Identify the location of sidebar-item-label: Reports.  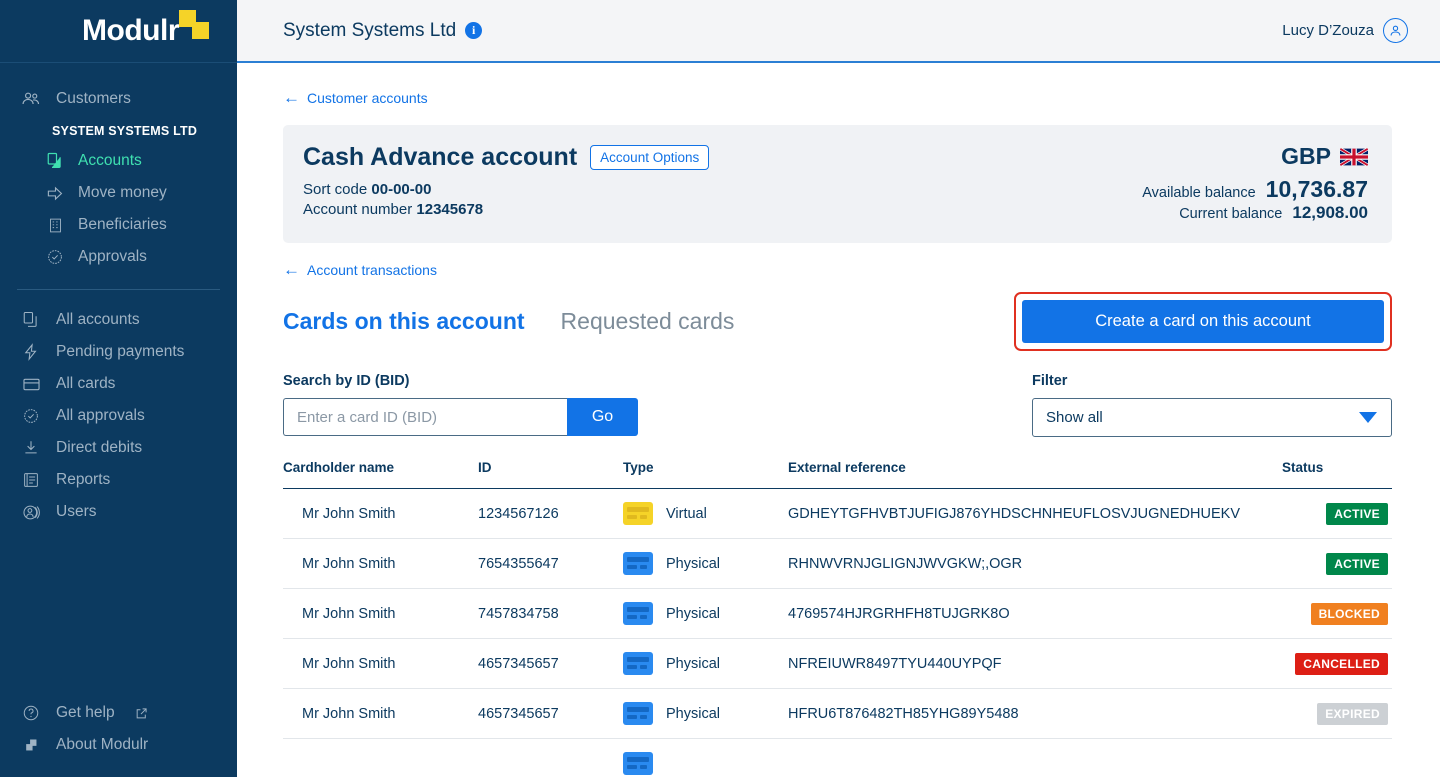
(83, 479).